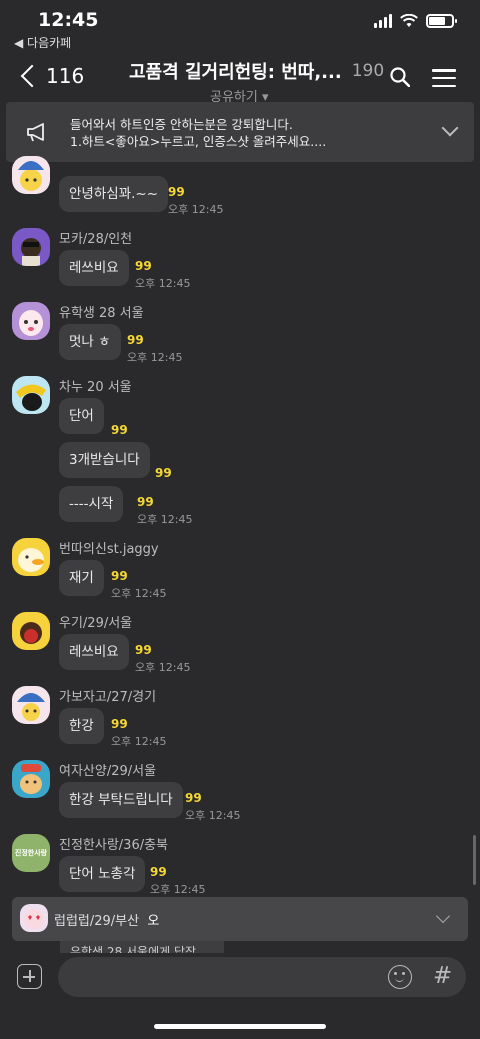  I want to click on message-bubble: 재기, so click(81, 578).